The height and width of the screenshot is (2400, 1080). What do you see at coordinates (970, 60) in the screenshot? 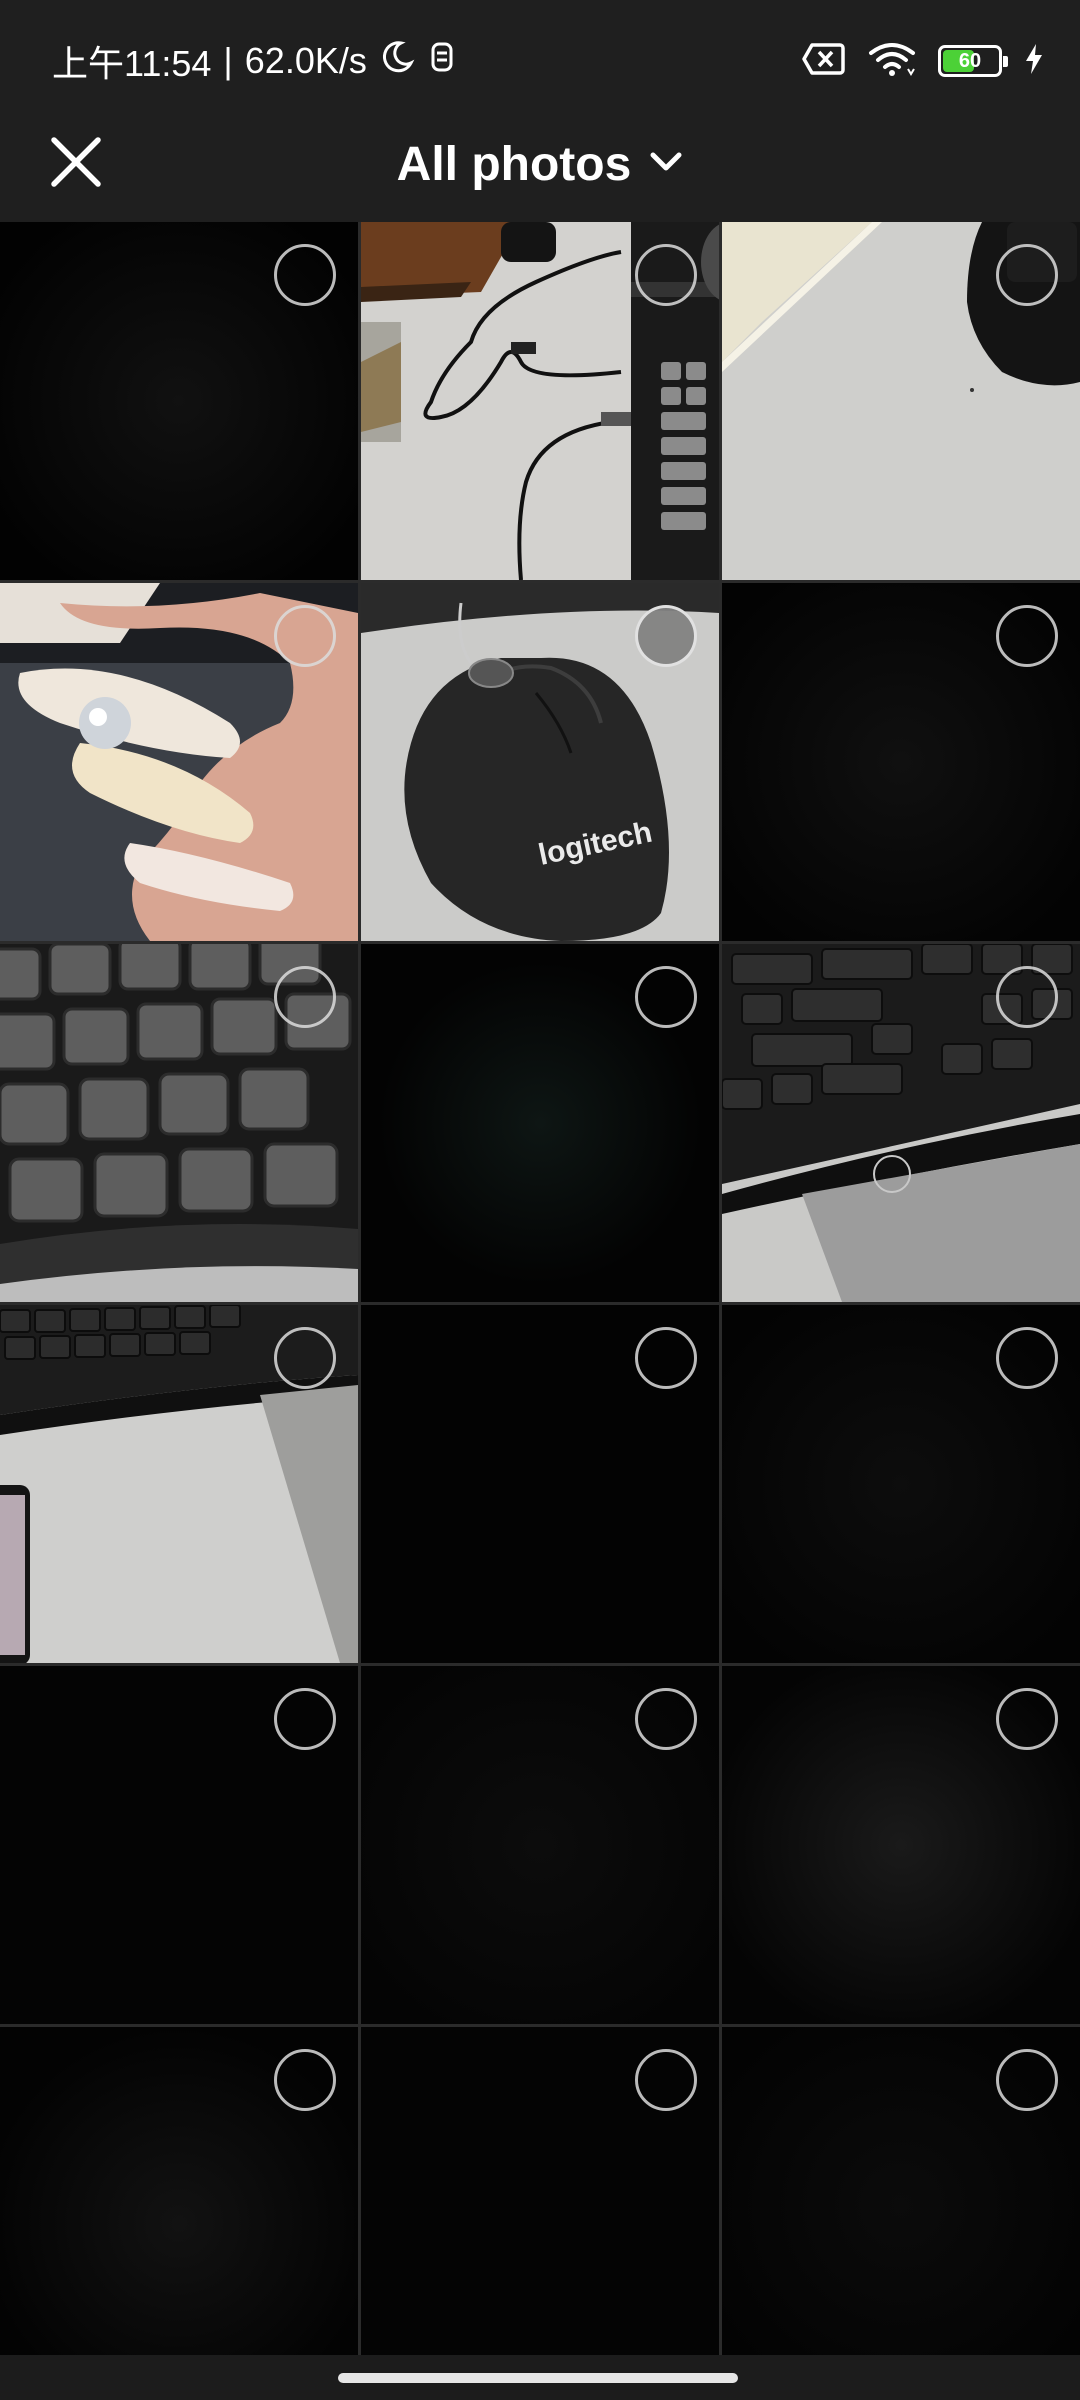
I see `battery-level: 60` at bounding box center [970, 60].